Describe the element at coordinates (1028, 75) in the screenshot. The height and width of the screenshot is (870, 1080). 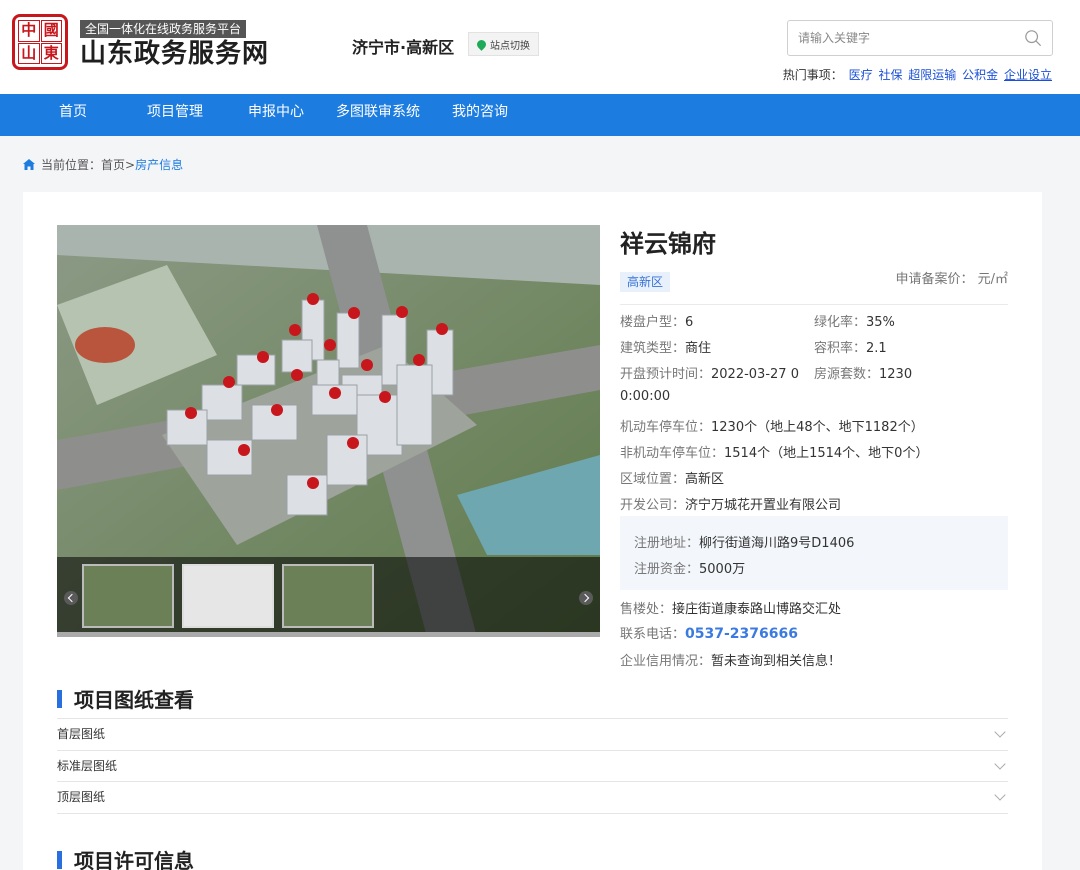
I see `hot-link-company-setup: 企业设立` at that location.